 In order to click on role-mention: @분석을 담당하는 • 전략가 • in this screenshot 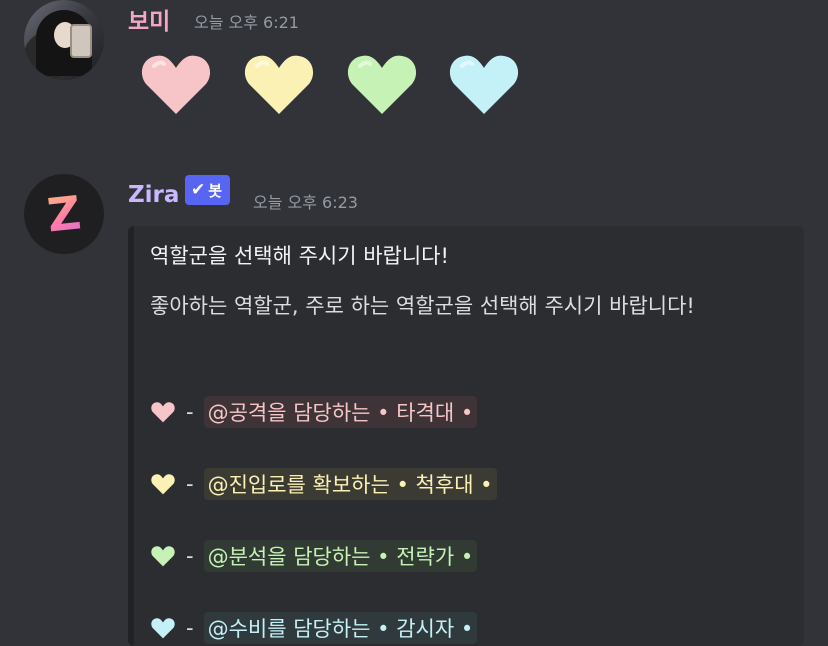, I will do `click(340, 556)`.